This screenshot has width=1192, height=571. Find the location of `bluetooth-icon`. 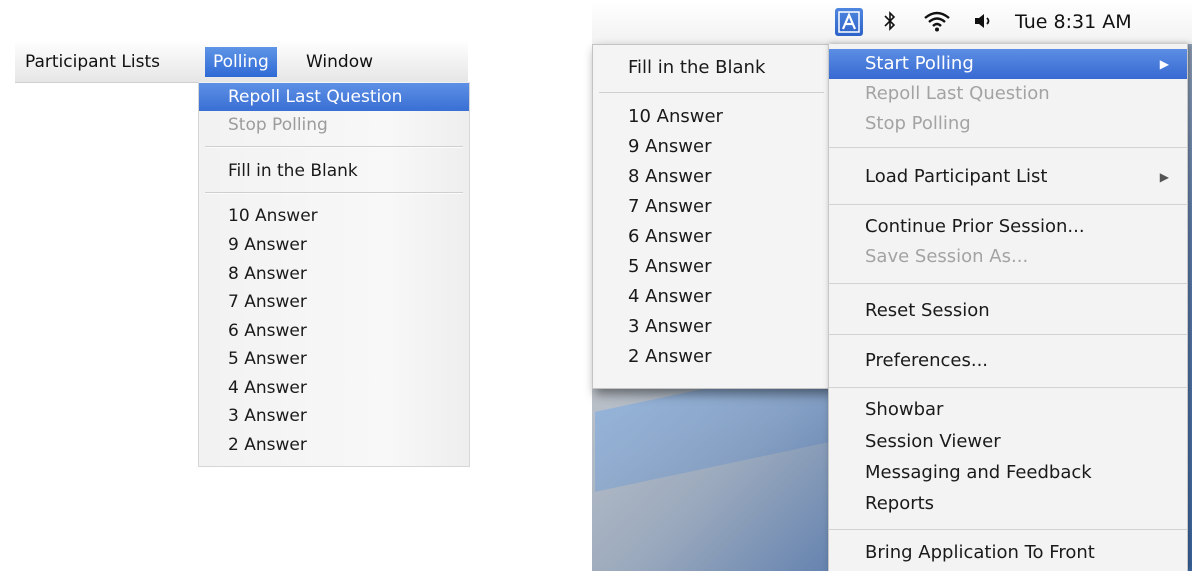

bluetooth-icon is located at coordinates (890, 21).